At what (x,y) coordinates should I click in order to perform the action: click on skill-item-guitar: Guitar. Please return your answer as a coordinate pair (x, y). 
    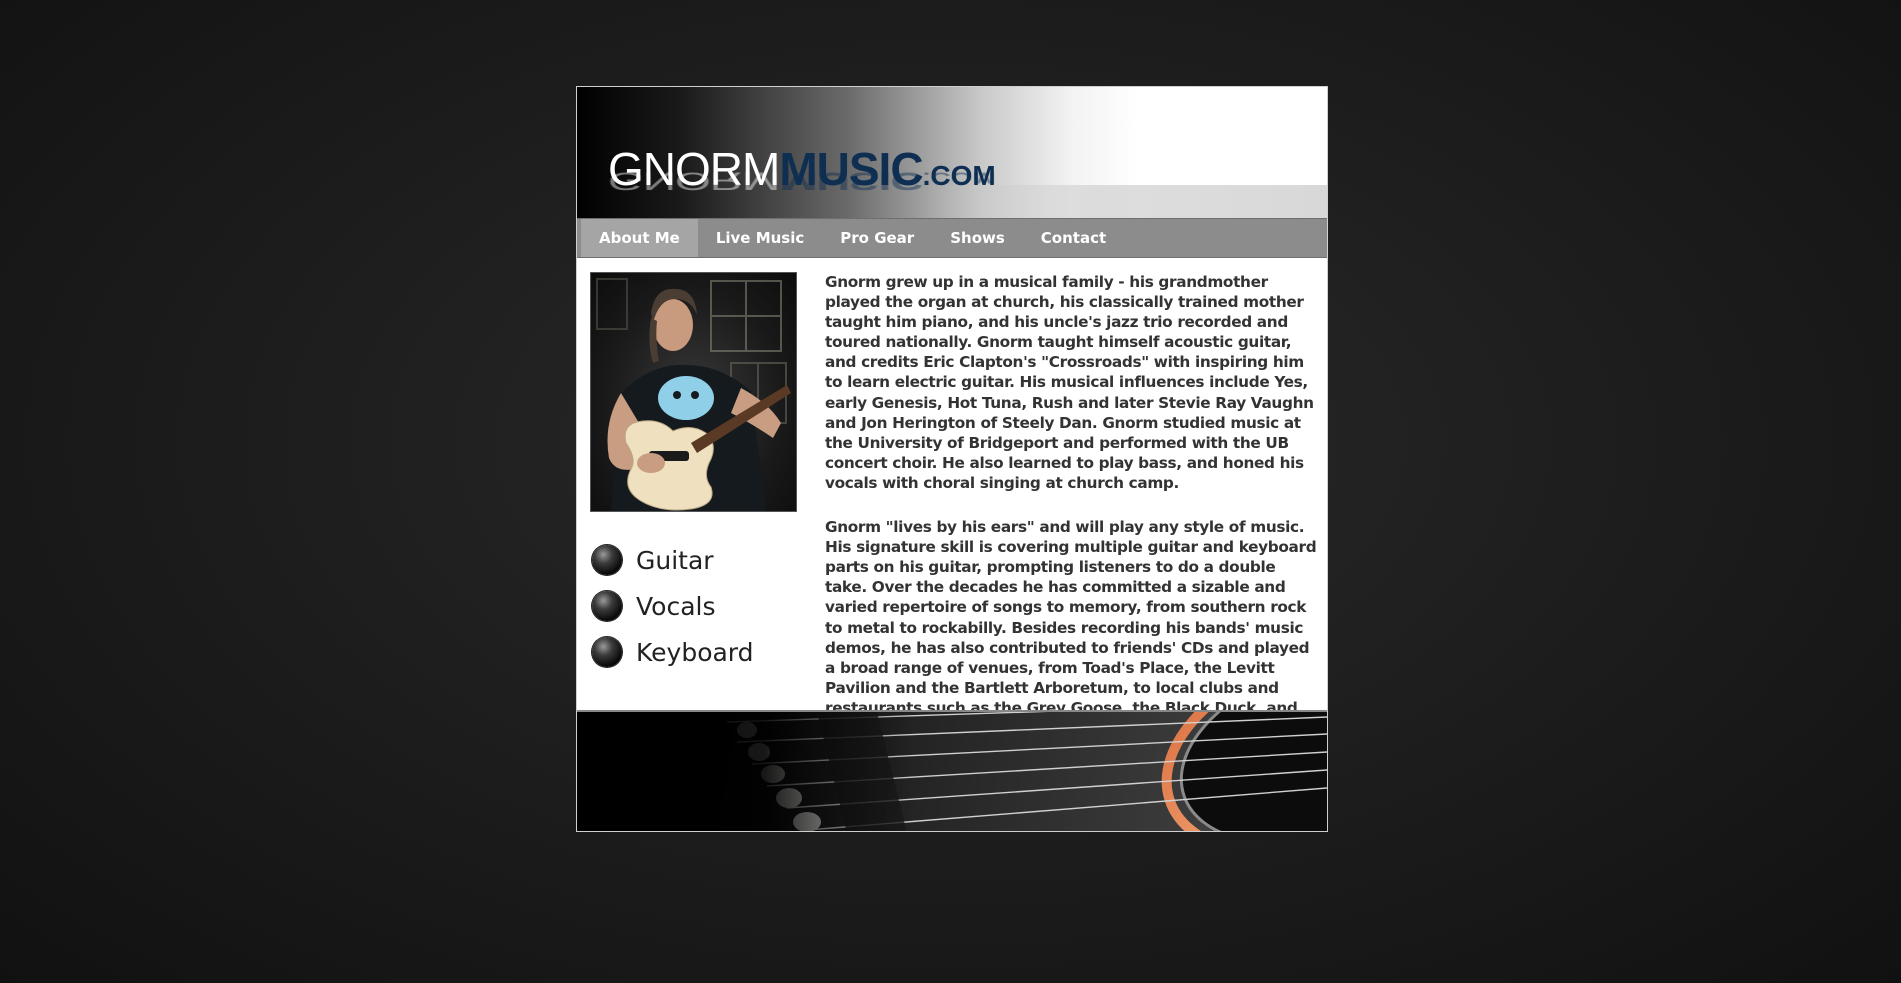
    Looking at the image, I should click on (673, 560).